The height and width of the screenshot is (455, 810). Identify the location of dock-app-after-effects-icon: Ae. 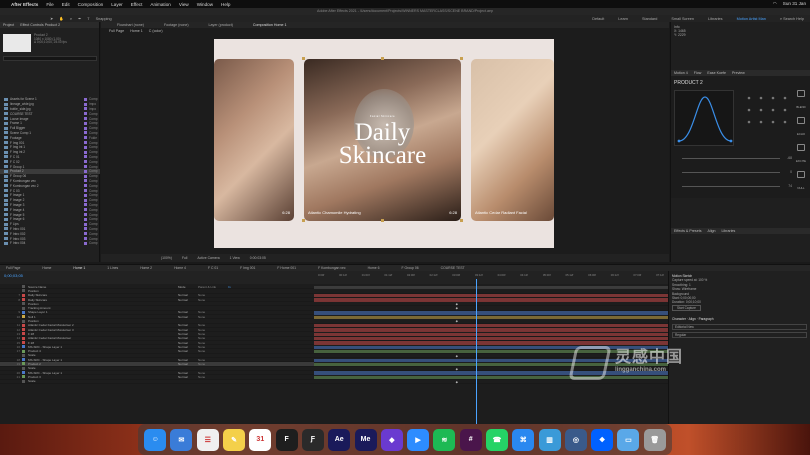
(339, 439).